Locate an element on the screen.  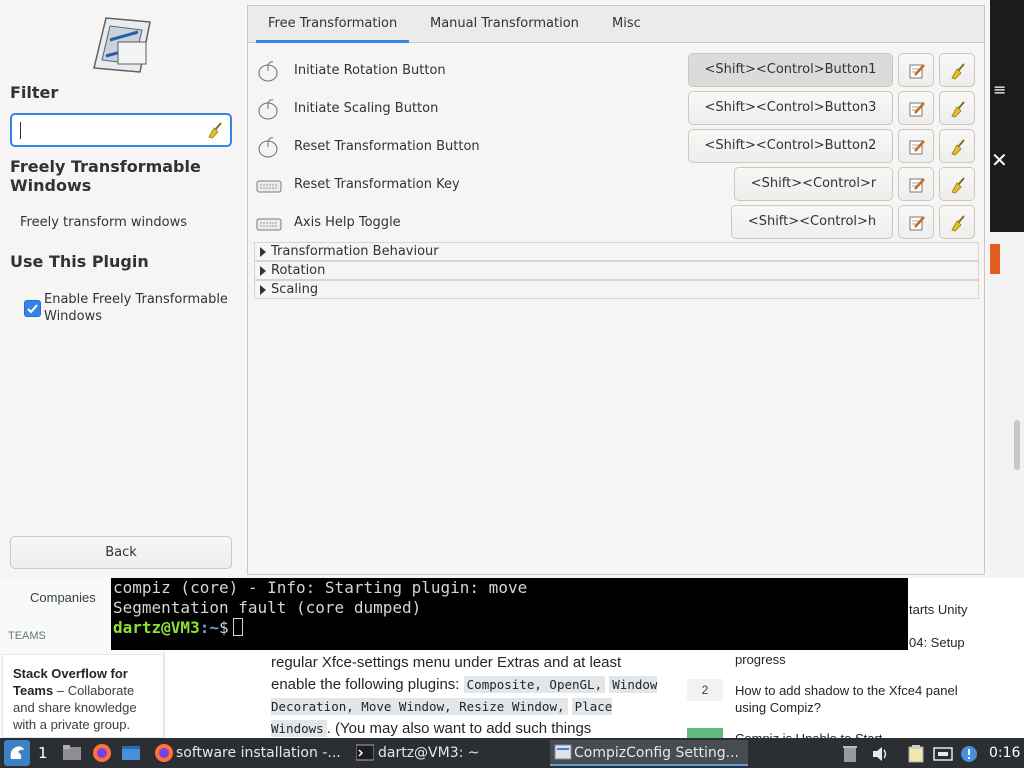
answer-text: . (You may also want to add such things is located at coordinates (459, 728).